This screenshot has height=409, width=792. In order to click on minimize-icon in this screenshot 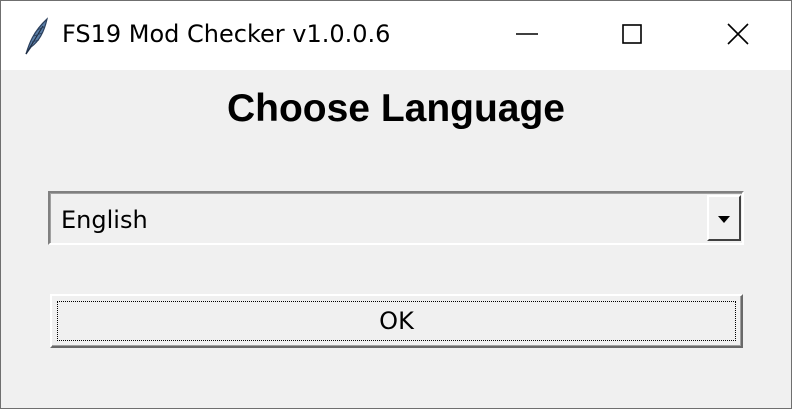, I will do `click(527, 36)`.